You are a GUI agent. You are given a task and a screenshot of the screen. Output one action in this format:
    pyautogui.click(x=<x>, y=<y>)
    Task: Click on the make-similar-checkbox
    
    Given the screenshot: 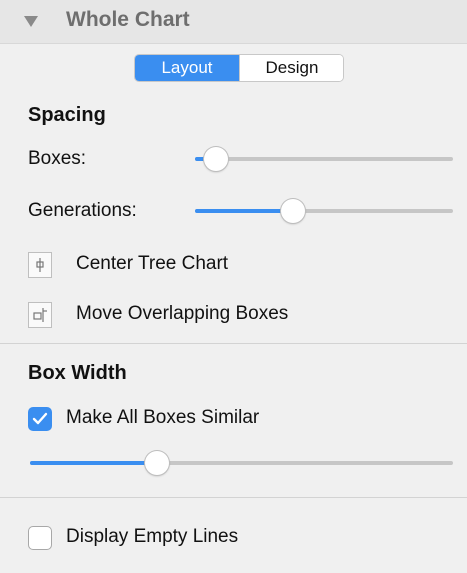 What is the action you would take?
    pyautogui.click(x=40, y=419)
    